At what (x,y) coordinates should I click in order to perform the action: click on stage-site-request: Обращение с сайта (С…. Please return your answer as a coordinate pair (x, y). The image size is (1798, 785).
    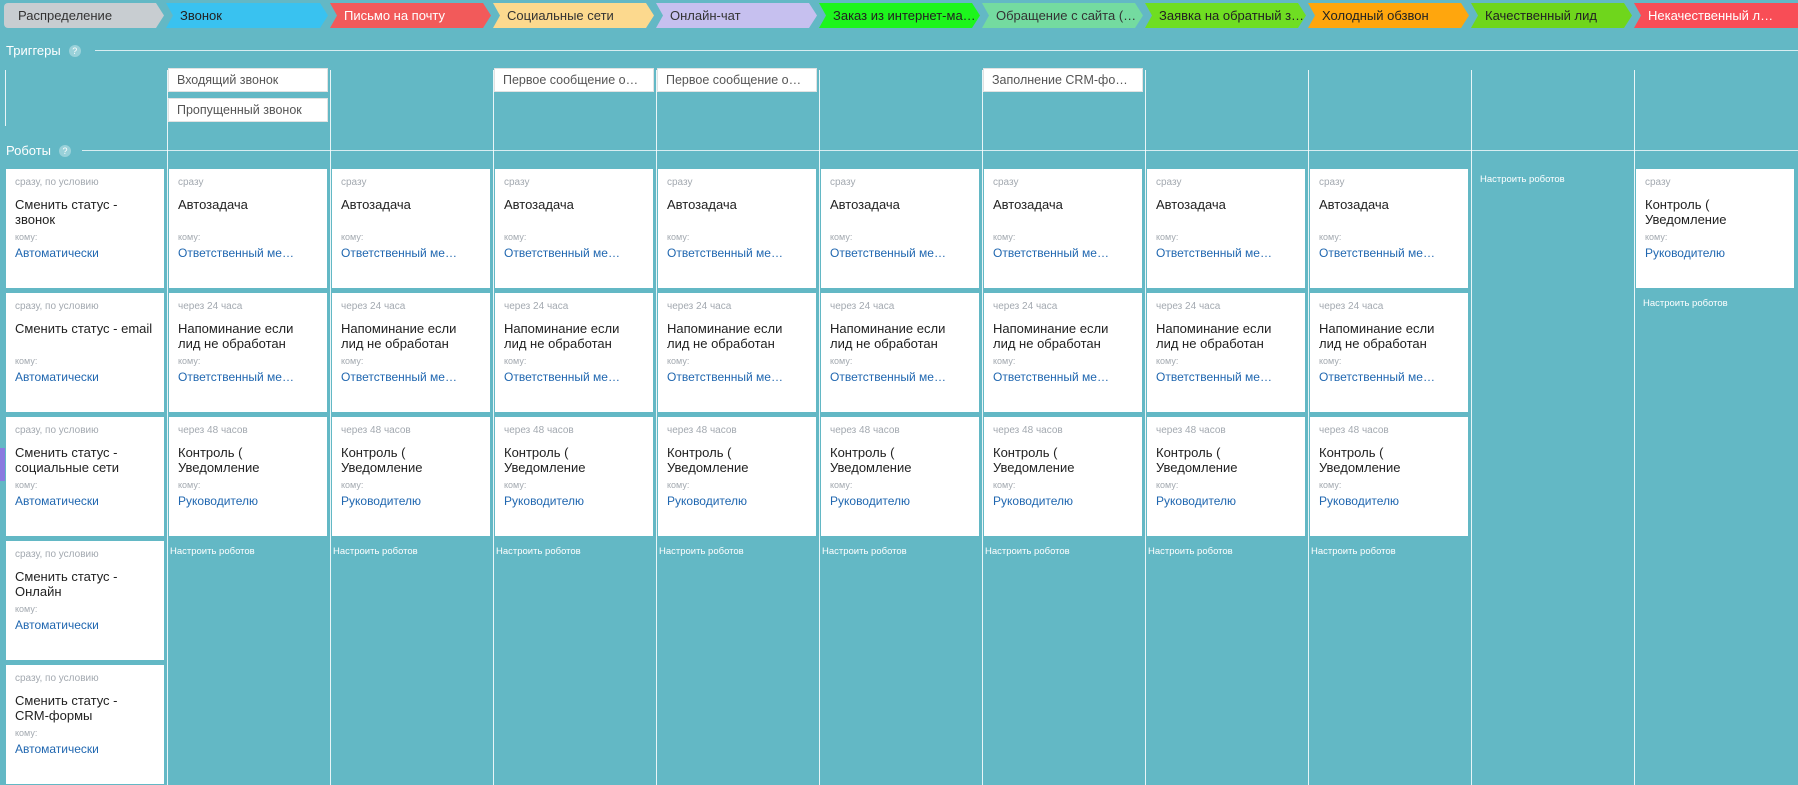
    Looking at the image, I should click on (1062, 15).